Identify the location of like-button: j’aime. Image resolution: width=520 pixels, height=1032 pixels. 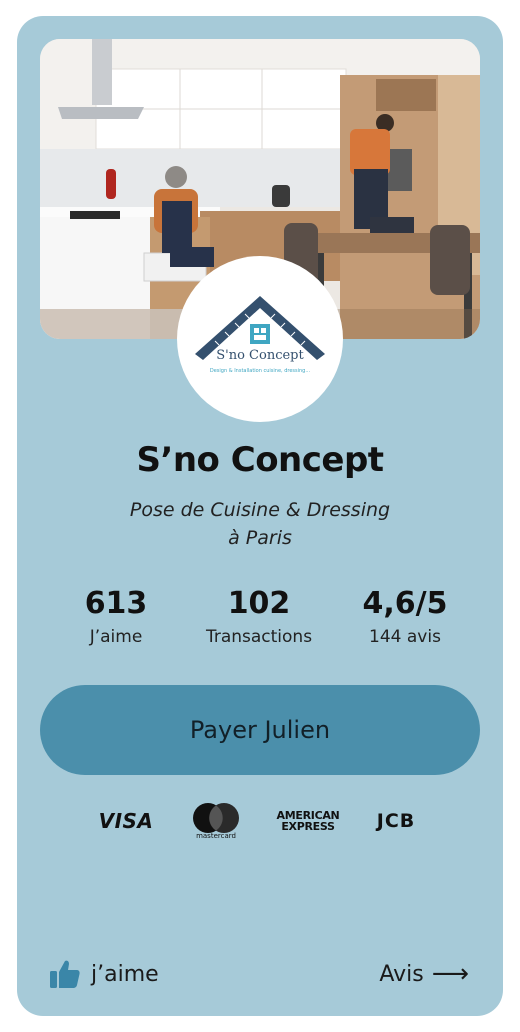
(104, 974).